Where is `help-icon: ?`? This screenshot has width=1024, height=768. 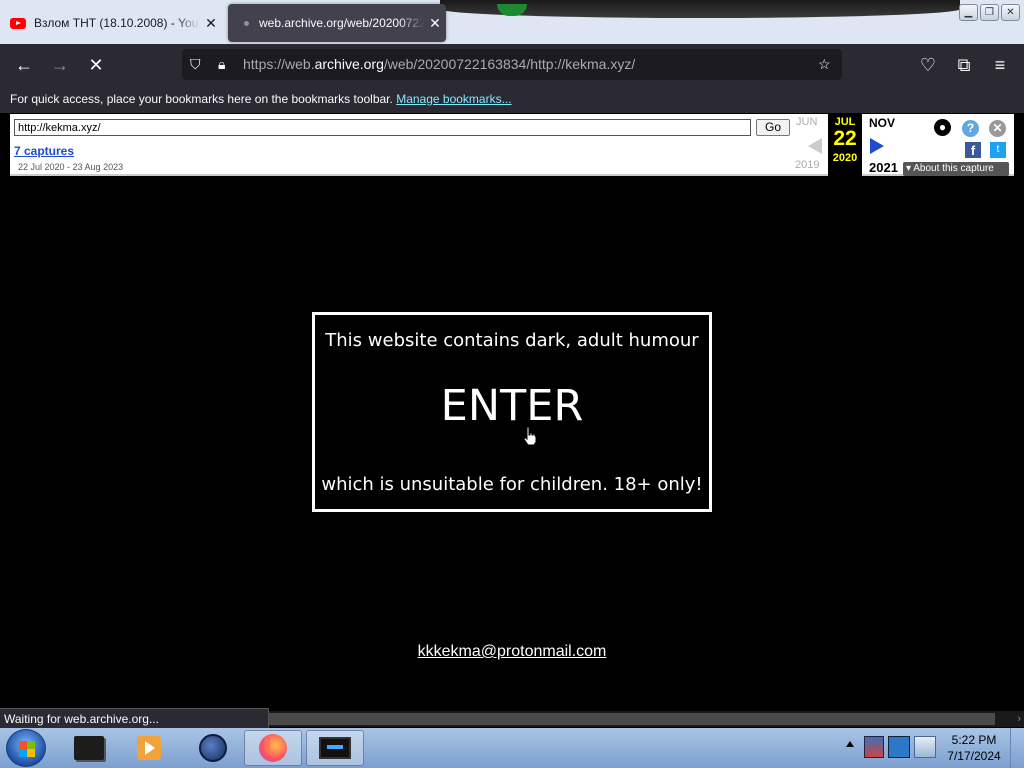 help-icon: ? is located at coordinates (970, 128).